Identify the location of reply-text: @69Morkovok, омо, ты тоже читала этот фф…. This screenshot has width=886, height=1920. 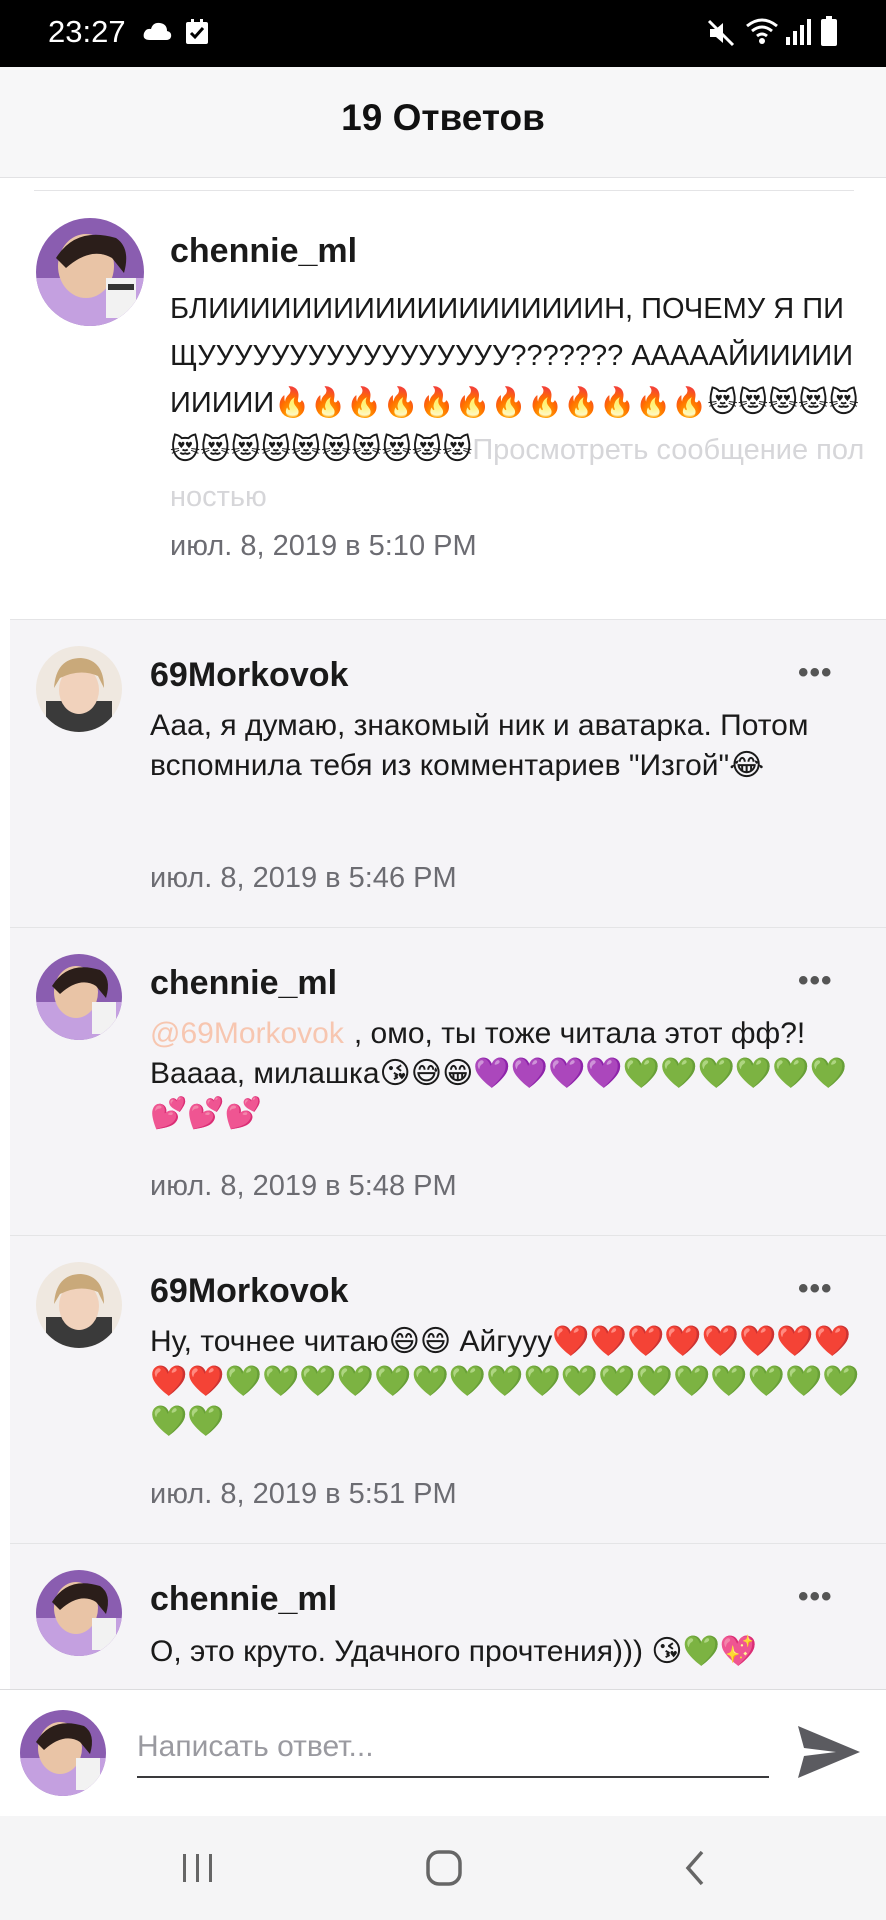
(510, 1074).